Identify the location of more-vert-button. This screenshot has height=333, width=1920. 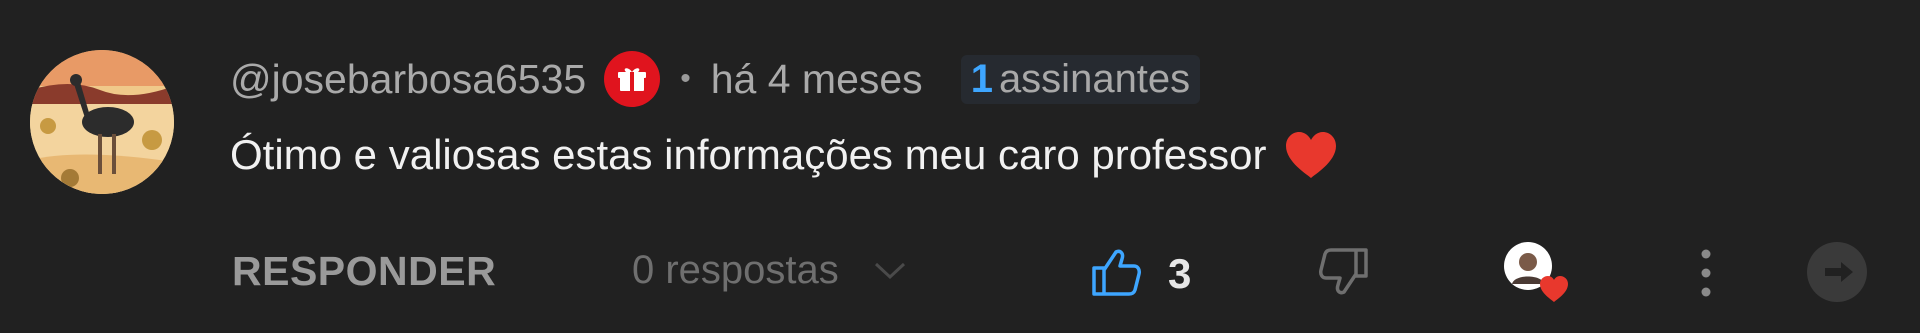
(1706, 275).